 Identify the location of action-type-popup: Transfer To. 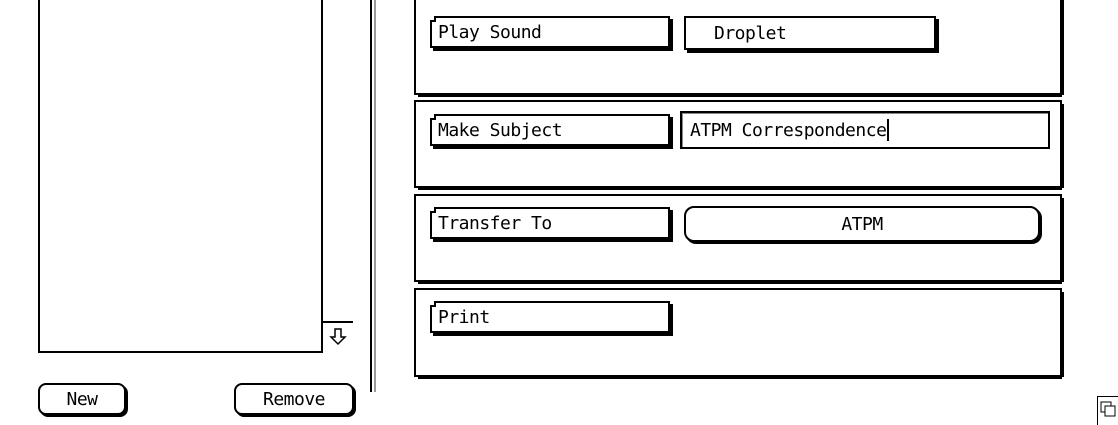
(550, 223).